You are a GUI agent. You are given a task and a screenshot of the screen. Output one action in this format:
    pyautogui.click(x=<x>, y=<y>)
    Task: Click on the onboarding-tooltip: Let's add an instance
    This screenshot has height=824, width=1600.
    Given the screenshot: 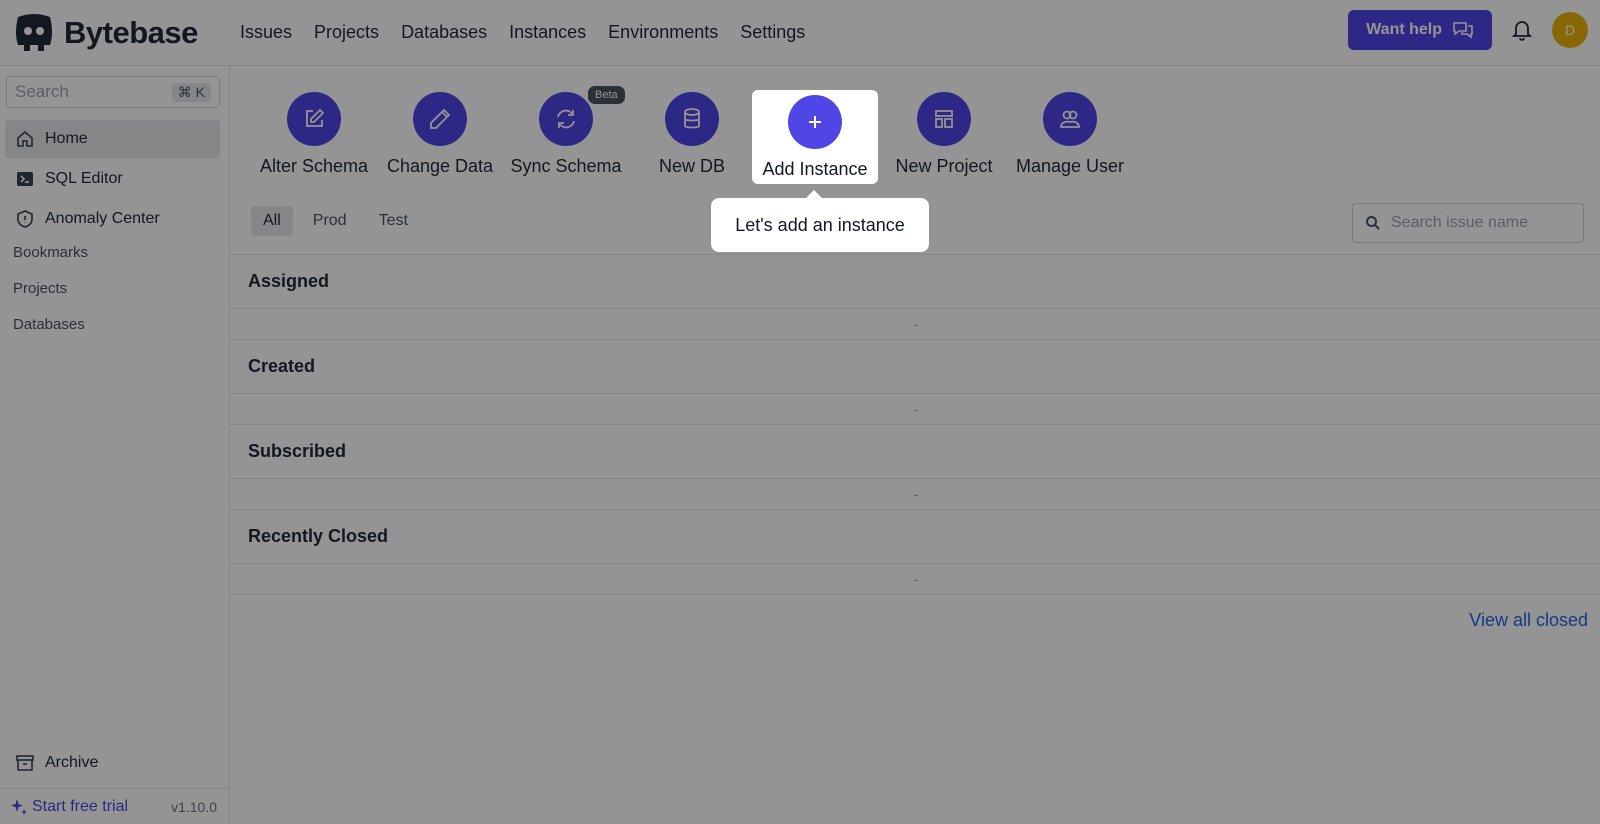 What is the action you would take?
    pyautogui.click(x=820, y=225)
    